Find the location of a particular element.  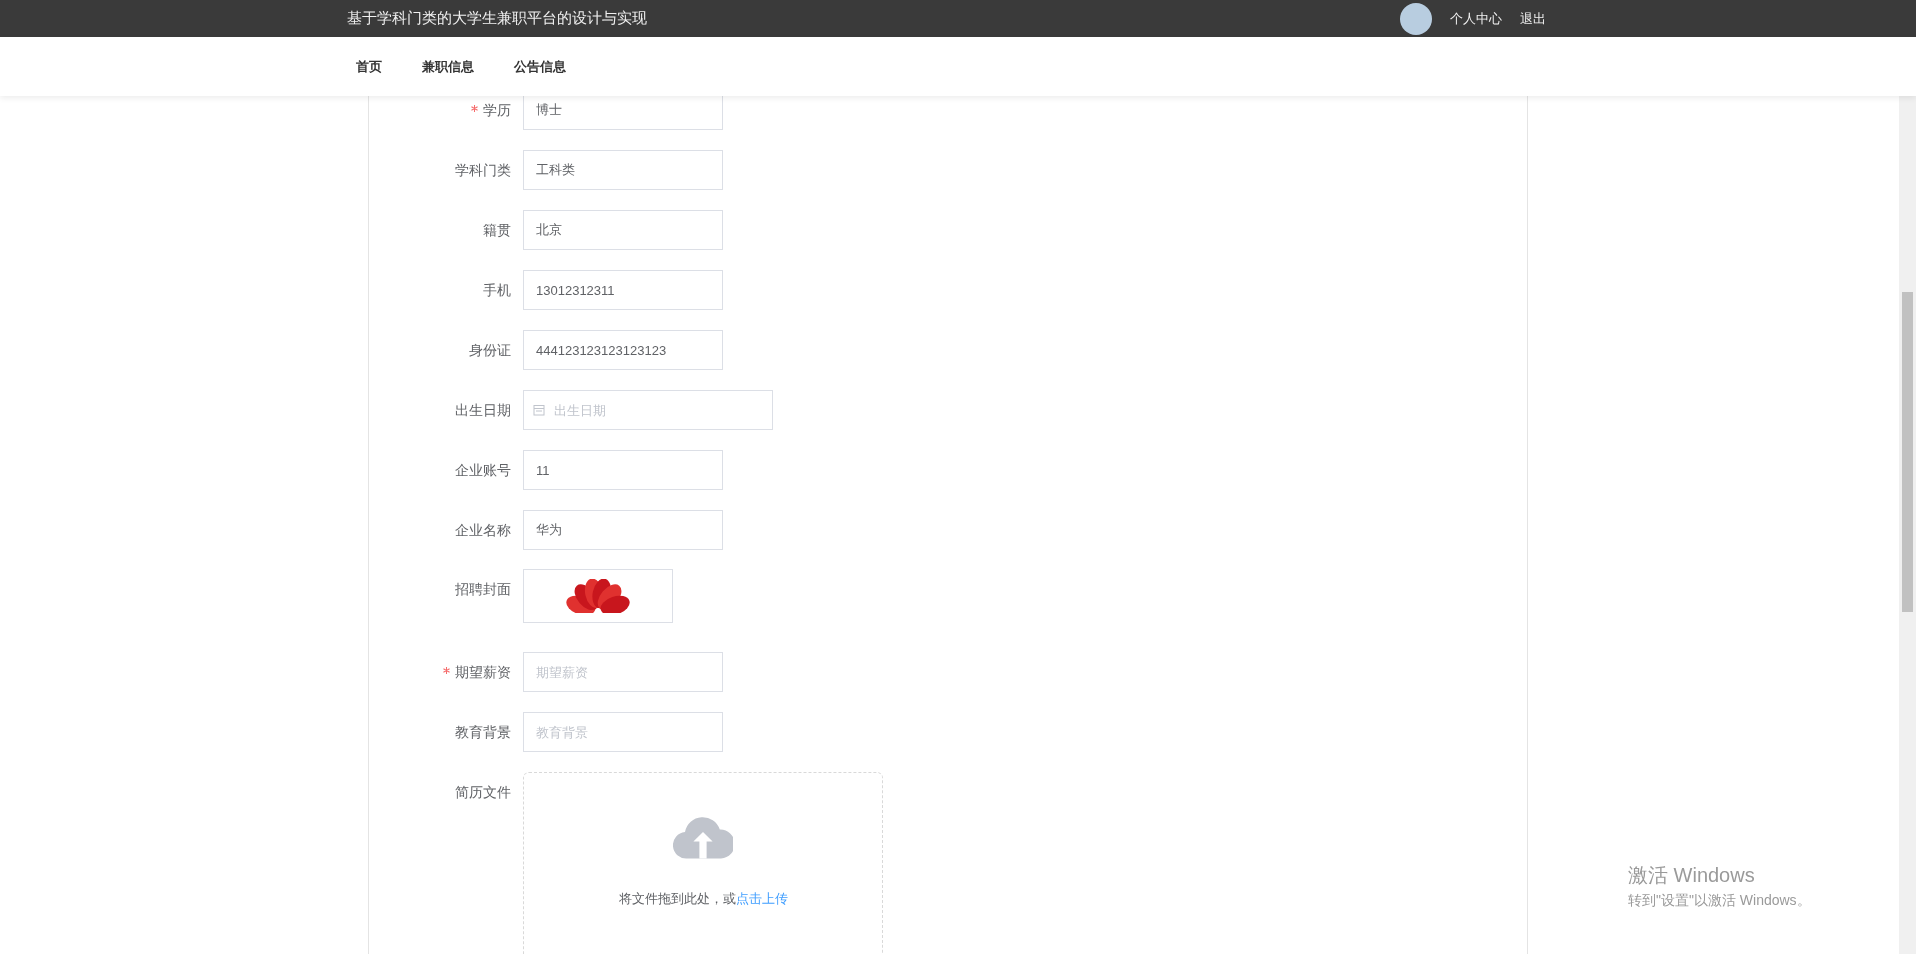

text-input-field: 教育背景 is located at coordinates (623, 732).